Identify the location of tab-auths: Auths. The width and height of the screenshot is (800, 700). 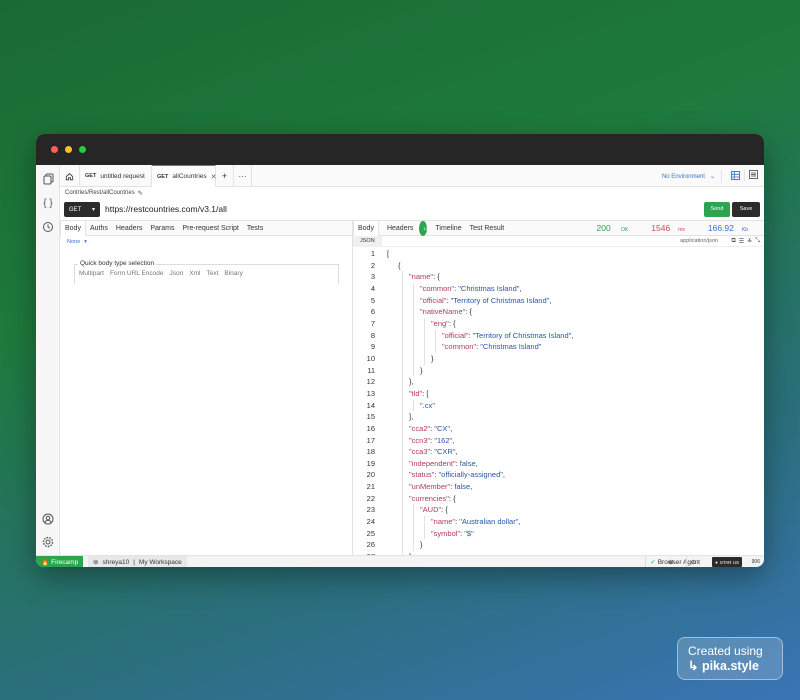
(99, 228).